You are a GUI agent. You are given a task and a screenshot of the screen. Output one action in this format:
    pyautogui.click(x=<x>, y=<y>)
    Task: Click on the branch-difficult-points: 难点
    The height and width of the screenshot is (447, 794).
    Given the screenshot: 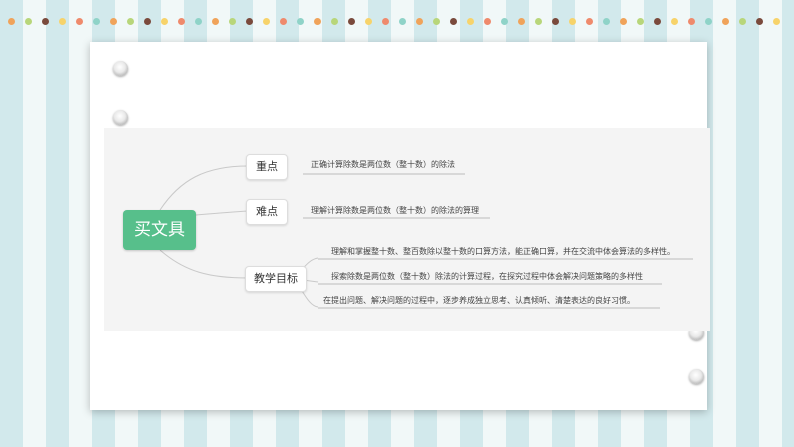 What is the action you would take?
    pyautogui.click(x=267, y=212)
    